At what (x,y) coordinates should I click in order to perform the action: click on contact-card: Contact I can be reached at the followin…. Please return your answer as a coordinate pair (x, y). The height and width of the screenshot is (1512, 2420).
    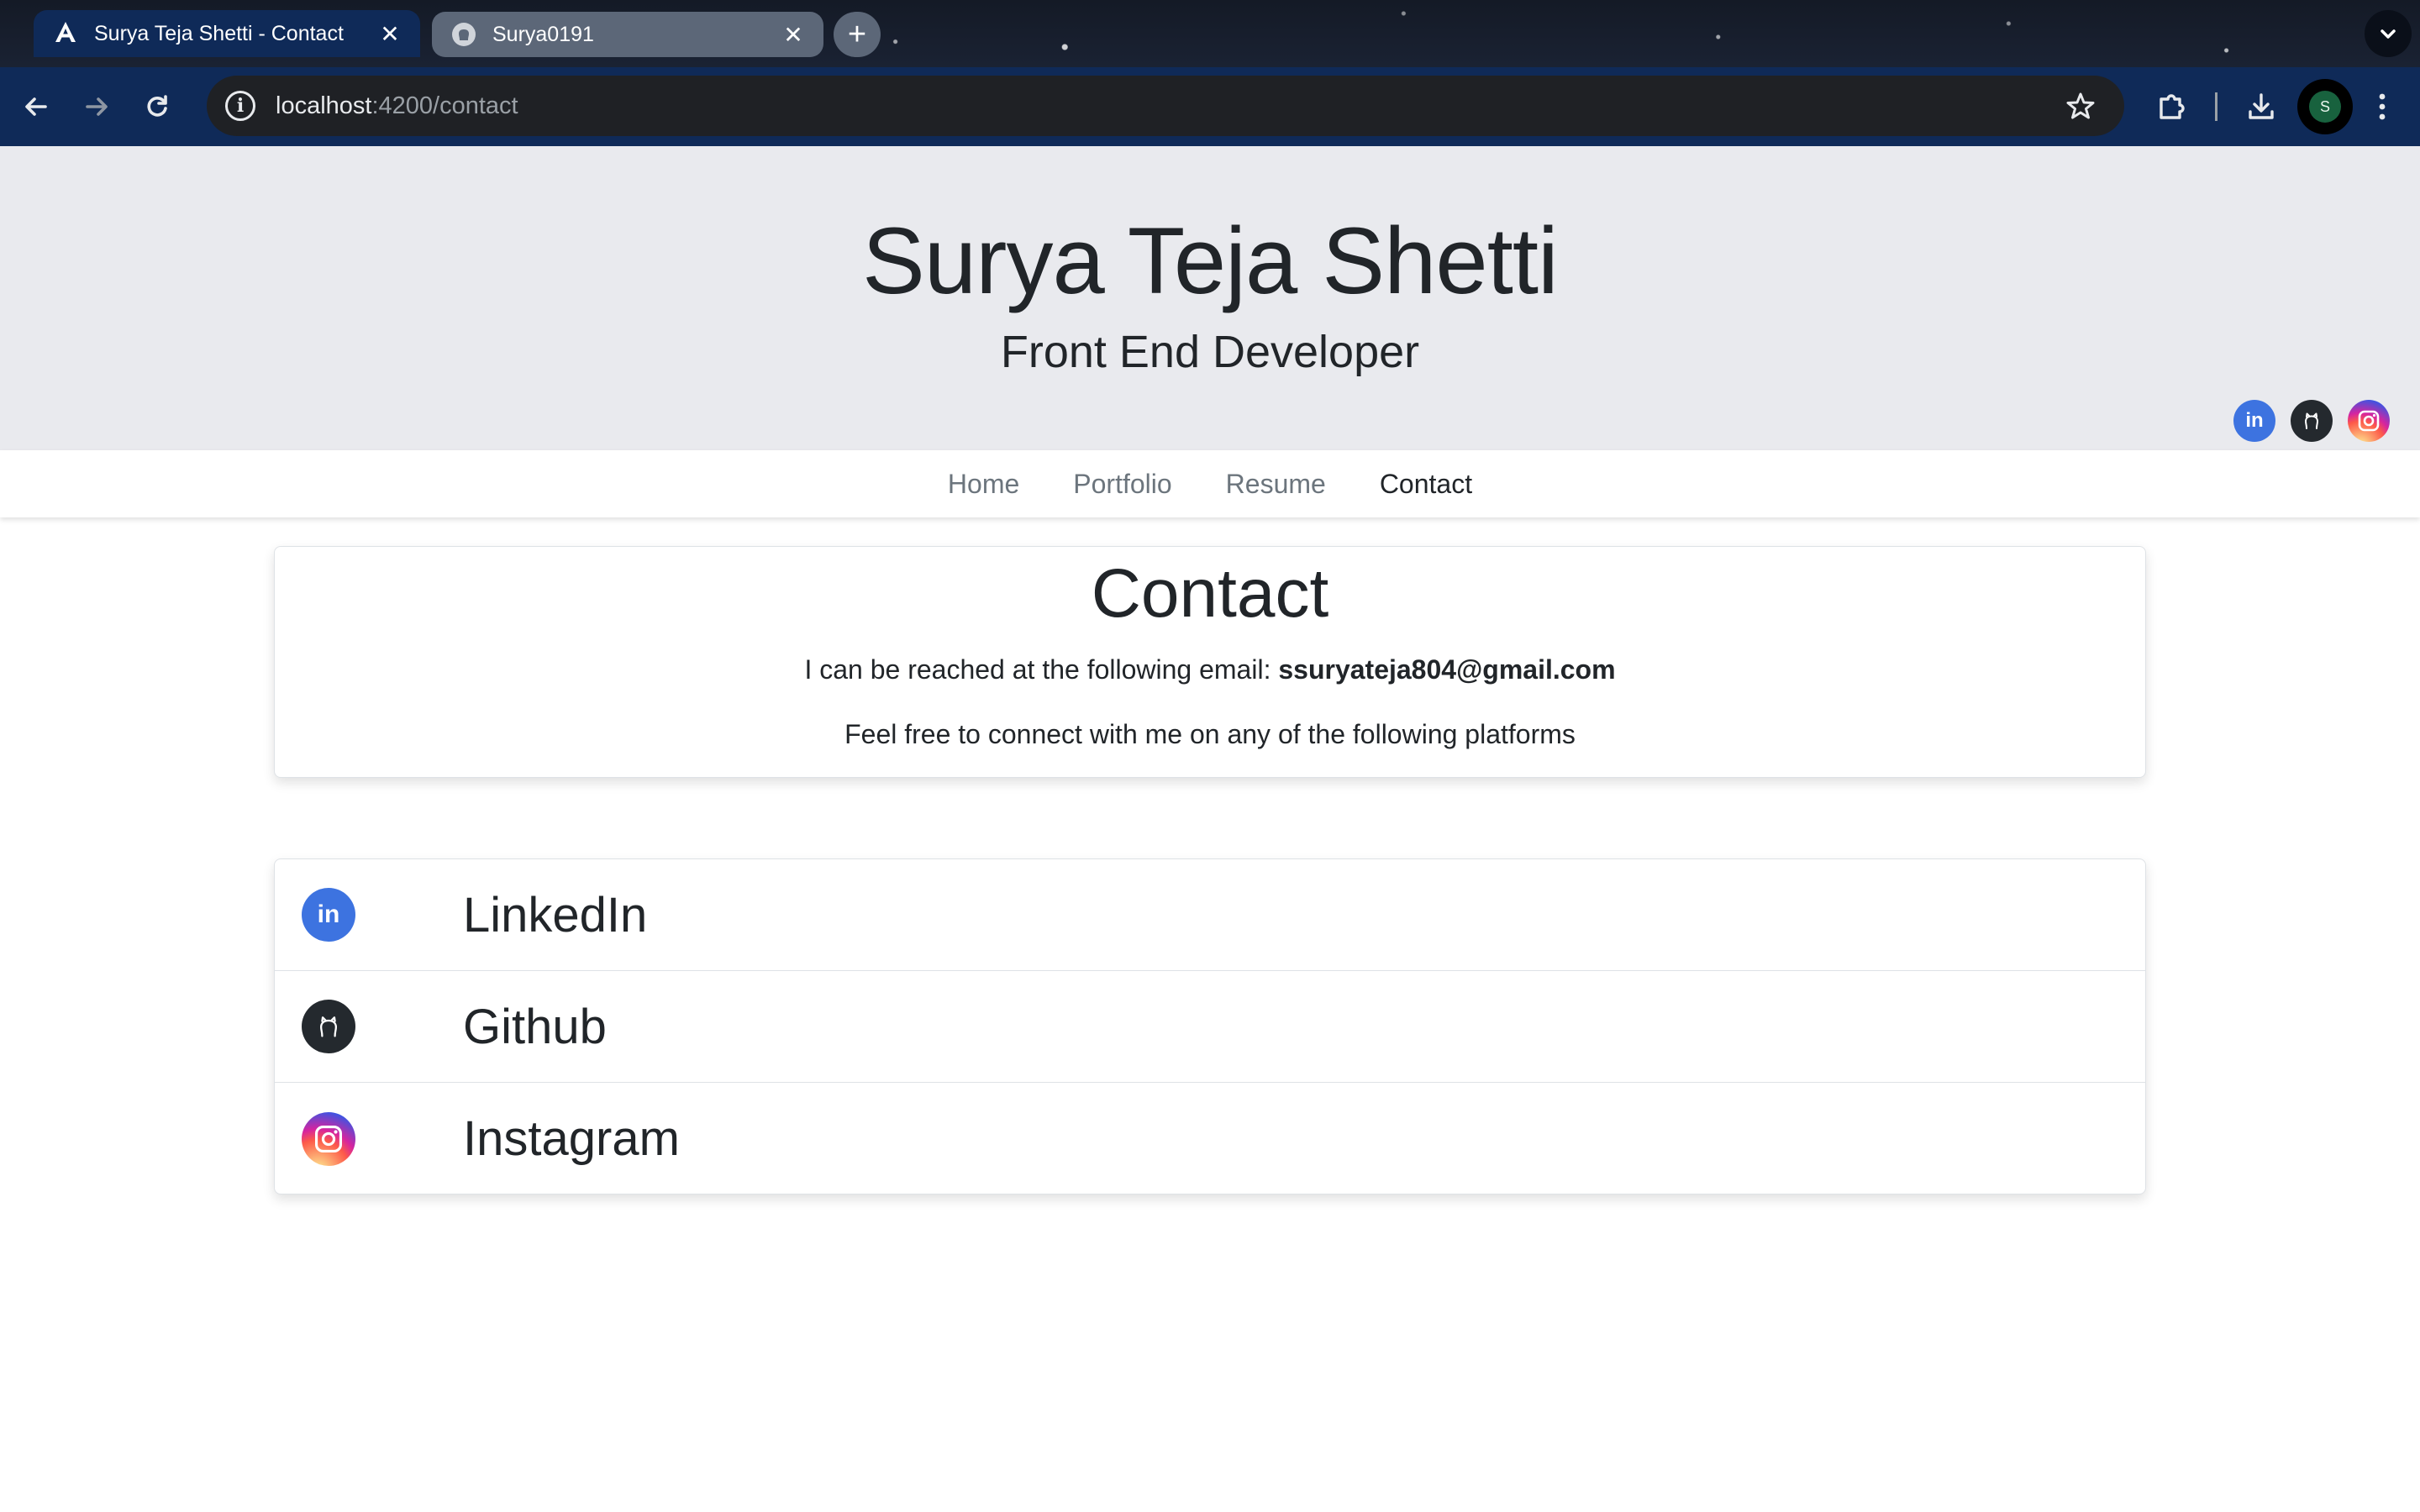
    Looking at the image, I should click on (1210, 662).